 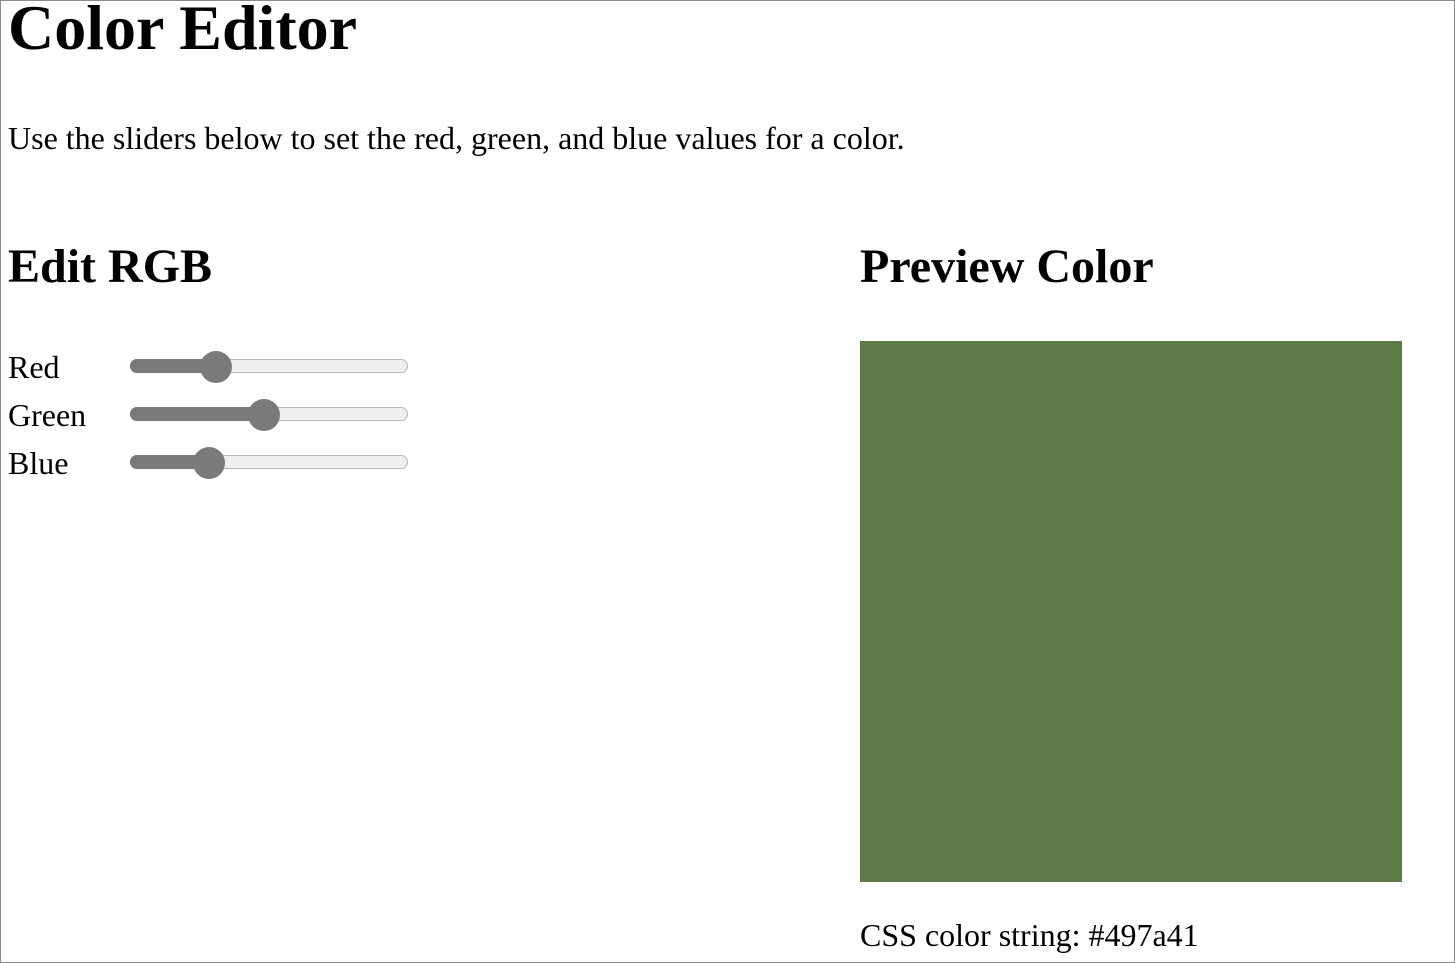 What do you see at coordinates (47, 415) in the screenshot?
I see `green-label: Green` at bounding box center [47, 415].